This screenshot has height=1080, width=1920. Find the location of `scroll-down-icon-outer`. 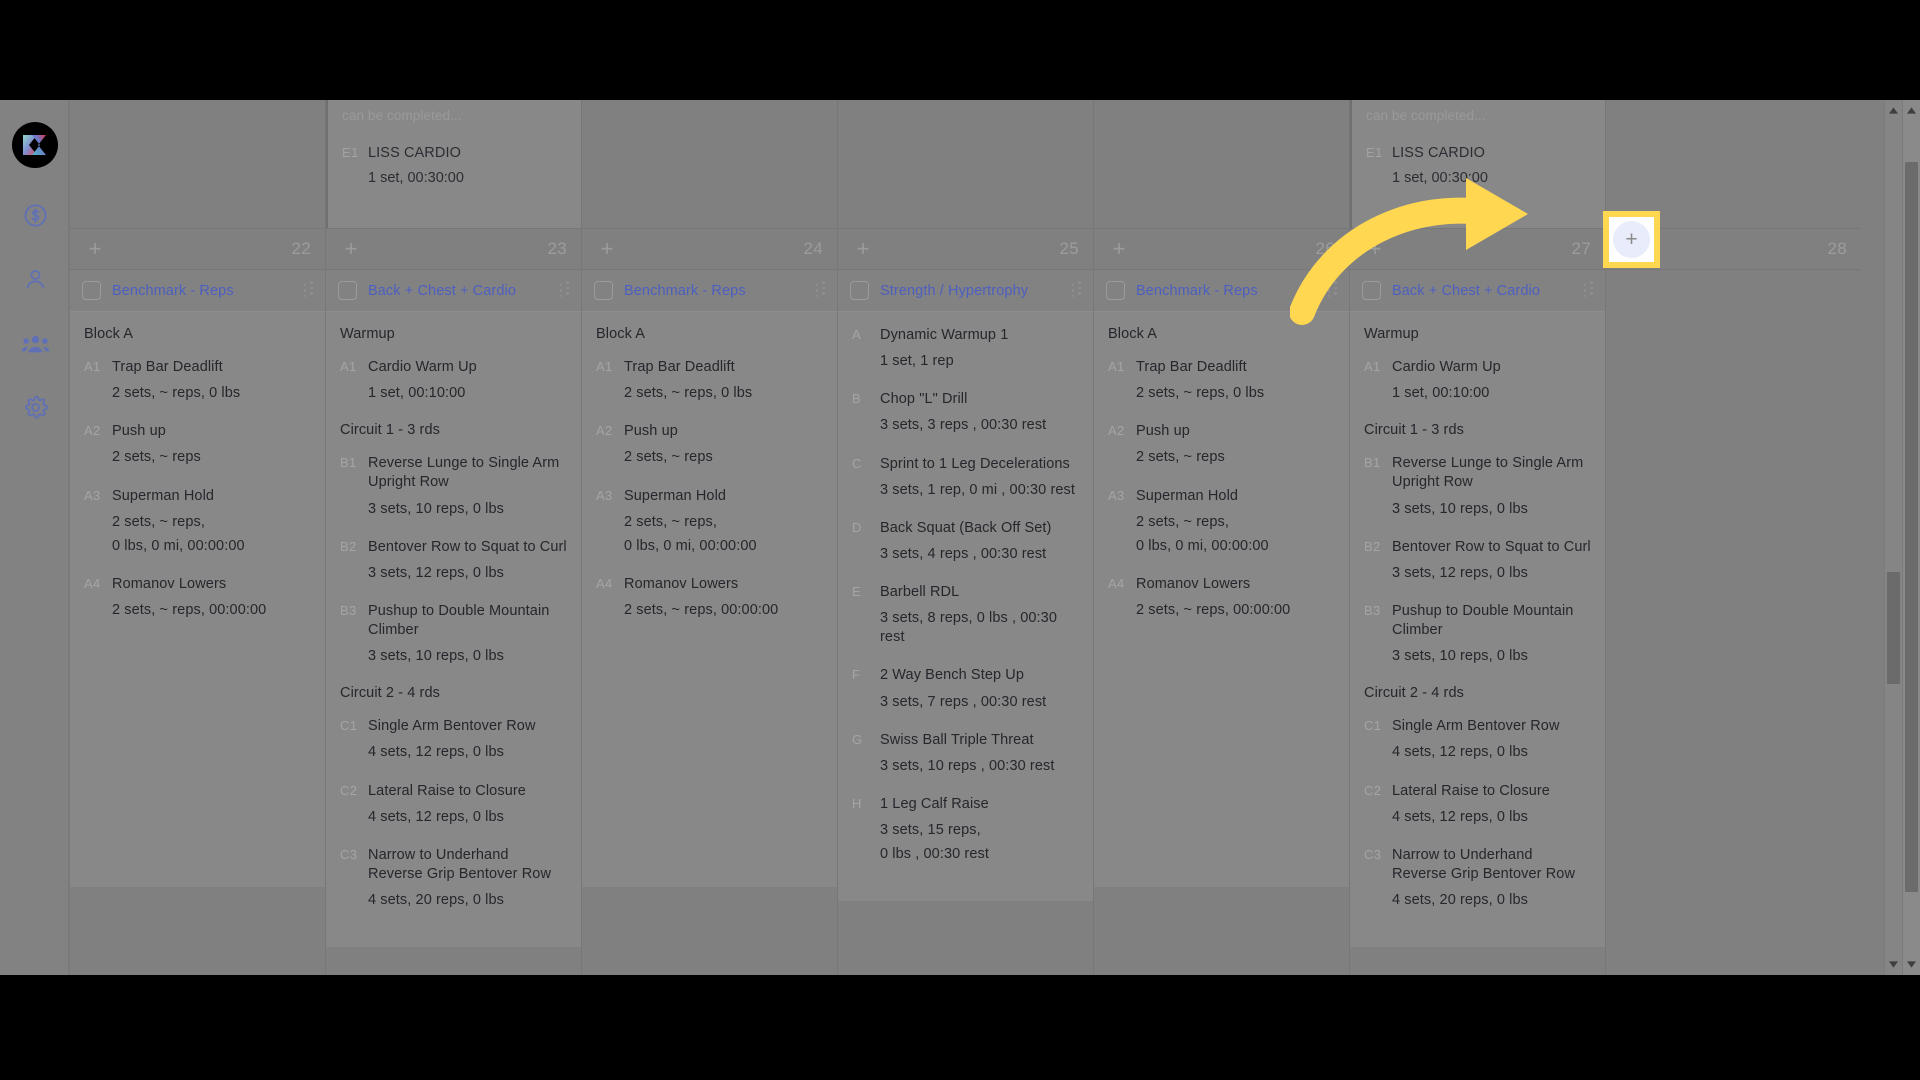

scroll-down-icon-outer is located at coordinates (1911, 964).